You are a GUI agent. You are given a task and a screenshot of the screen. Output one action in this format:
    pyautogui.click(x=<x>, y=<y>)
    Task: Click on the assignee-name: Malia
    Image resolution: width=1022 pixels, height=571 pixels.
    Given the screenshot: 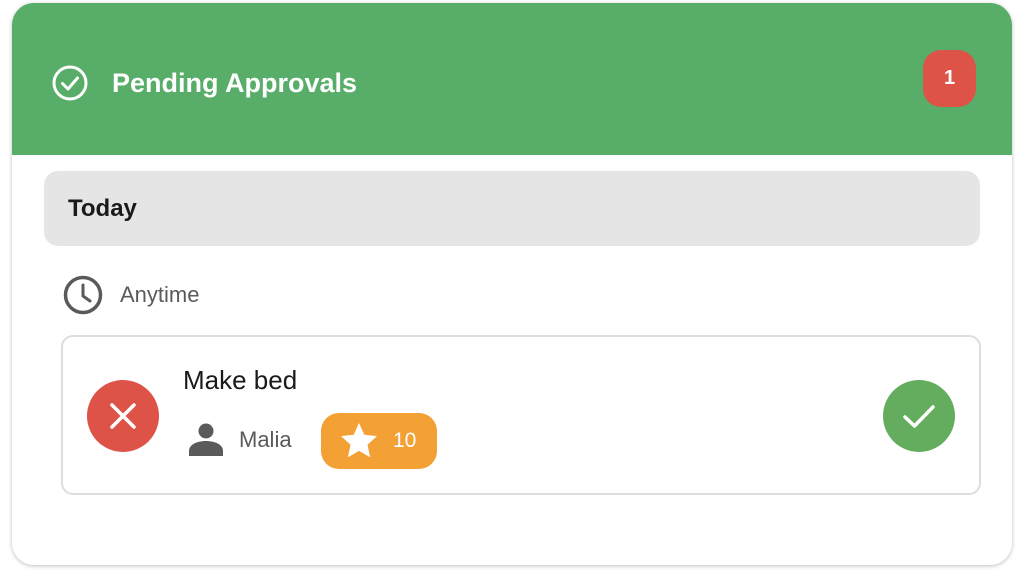 What is the action you would take?
    pyautogui.click(x=265, y=439)
    